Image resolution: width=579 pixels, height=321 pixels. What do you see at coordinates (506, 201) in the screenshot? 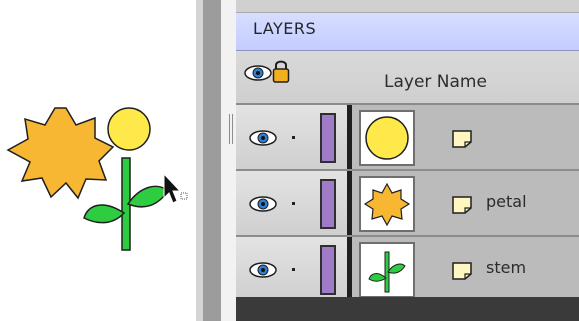
I see `layer-name-label: petal` at bounding box center [506, 201].